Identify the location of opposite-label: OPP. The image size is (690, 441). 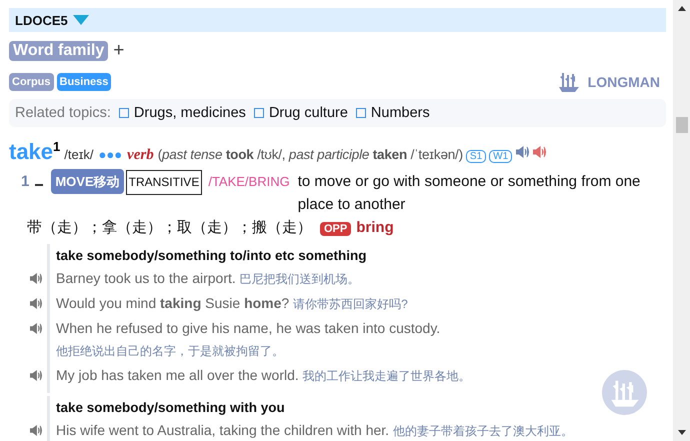
(336, 229).